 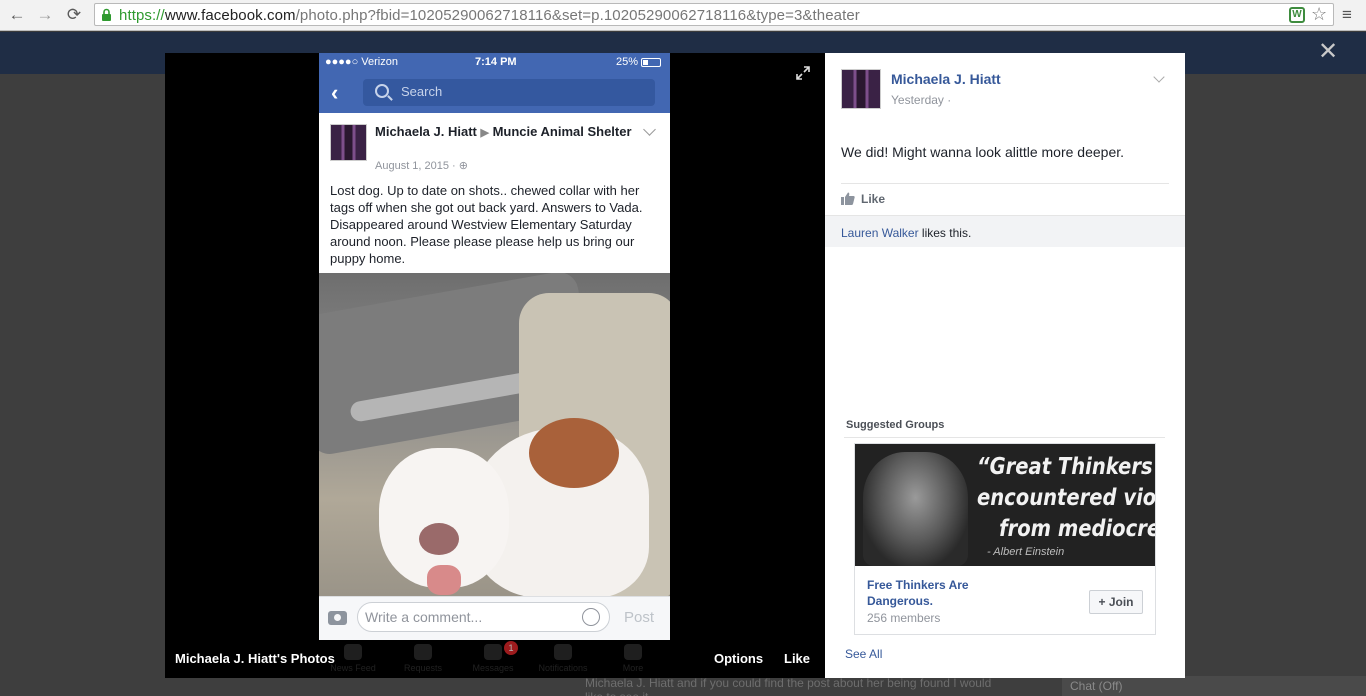 What do you see at coordinates (563, 668) in the screenshot?
I see `tab-label: Notifications` at bounding box center [563, 668].